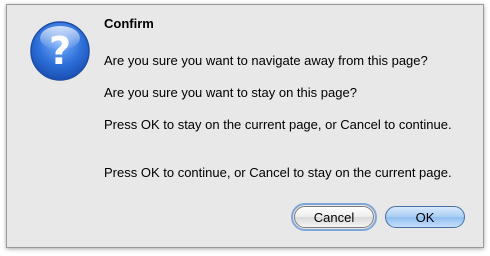 This screenshot has width=490, height=256. What do you see at coordinates (425, 217) in the screenshot?
I see `ok-button: OK` at bounding box center [425, 217].